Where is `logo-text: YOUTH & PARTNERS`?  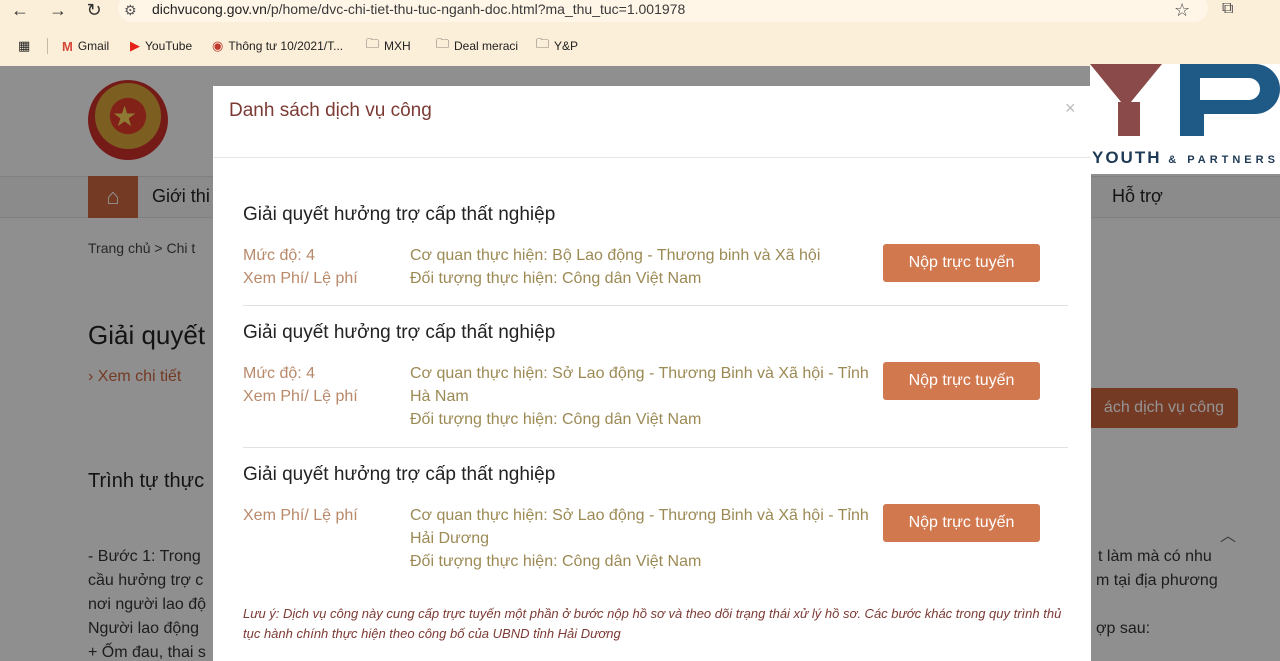 logo-text: YOUTH & PARTNERS is located at coordinates (1185, 157).